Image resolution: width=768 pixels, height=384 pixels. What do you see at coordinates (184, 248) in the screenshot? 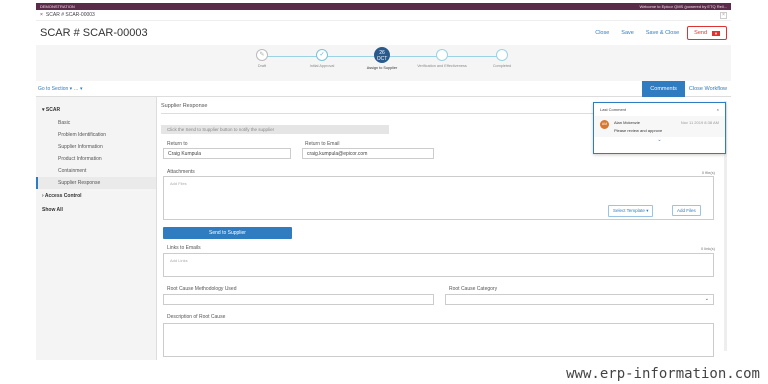
I see `links-label: Links to Emails` at bounding box center [184, 248].